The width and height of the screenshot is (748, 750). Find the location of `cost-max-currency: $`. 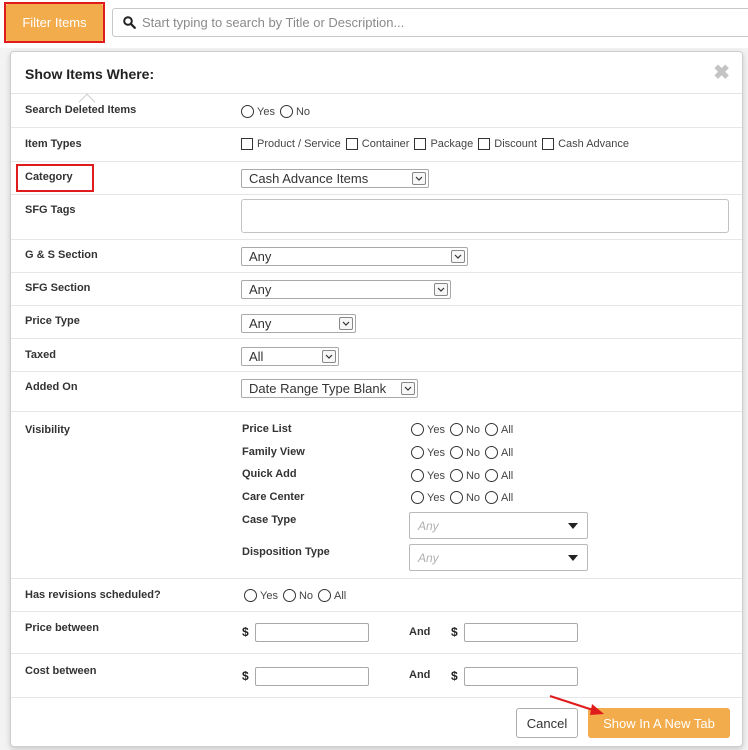

cost-max-currency: $ is located at coordinates (454, 676).